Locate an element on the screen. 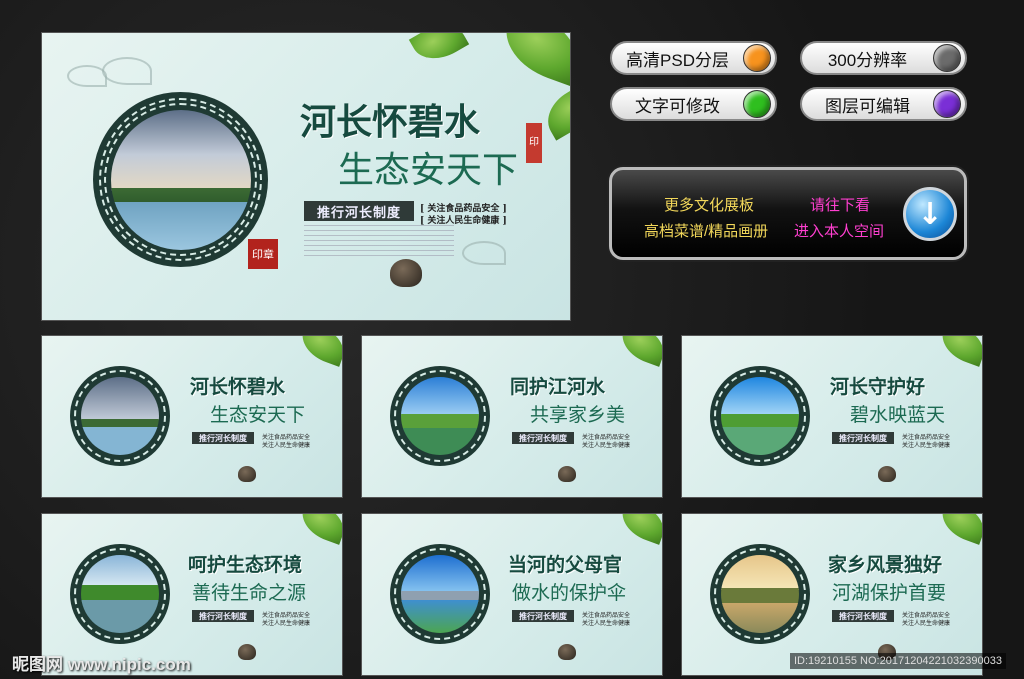  card-subtitle: 碧水映蓝天 is located at coordinates (898, 415).